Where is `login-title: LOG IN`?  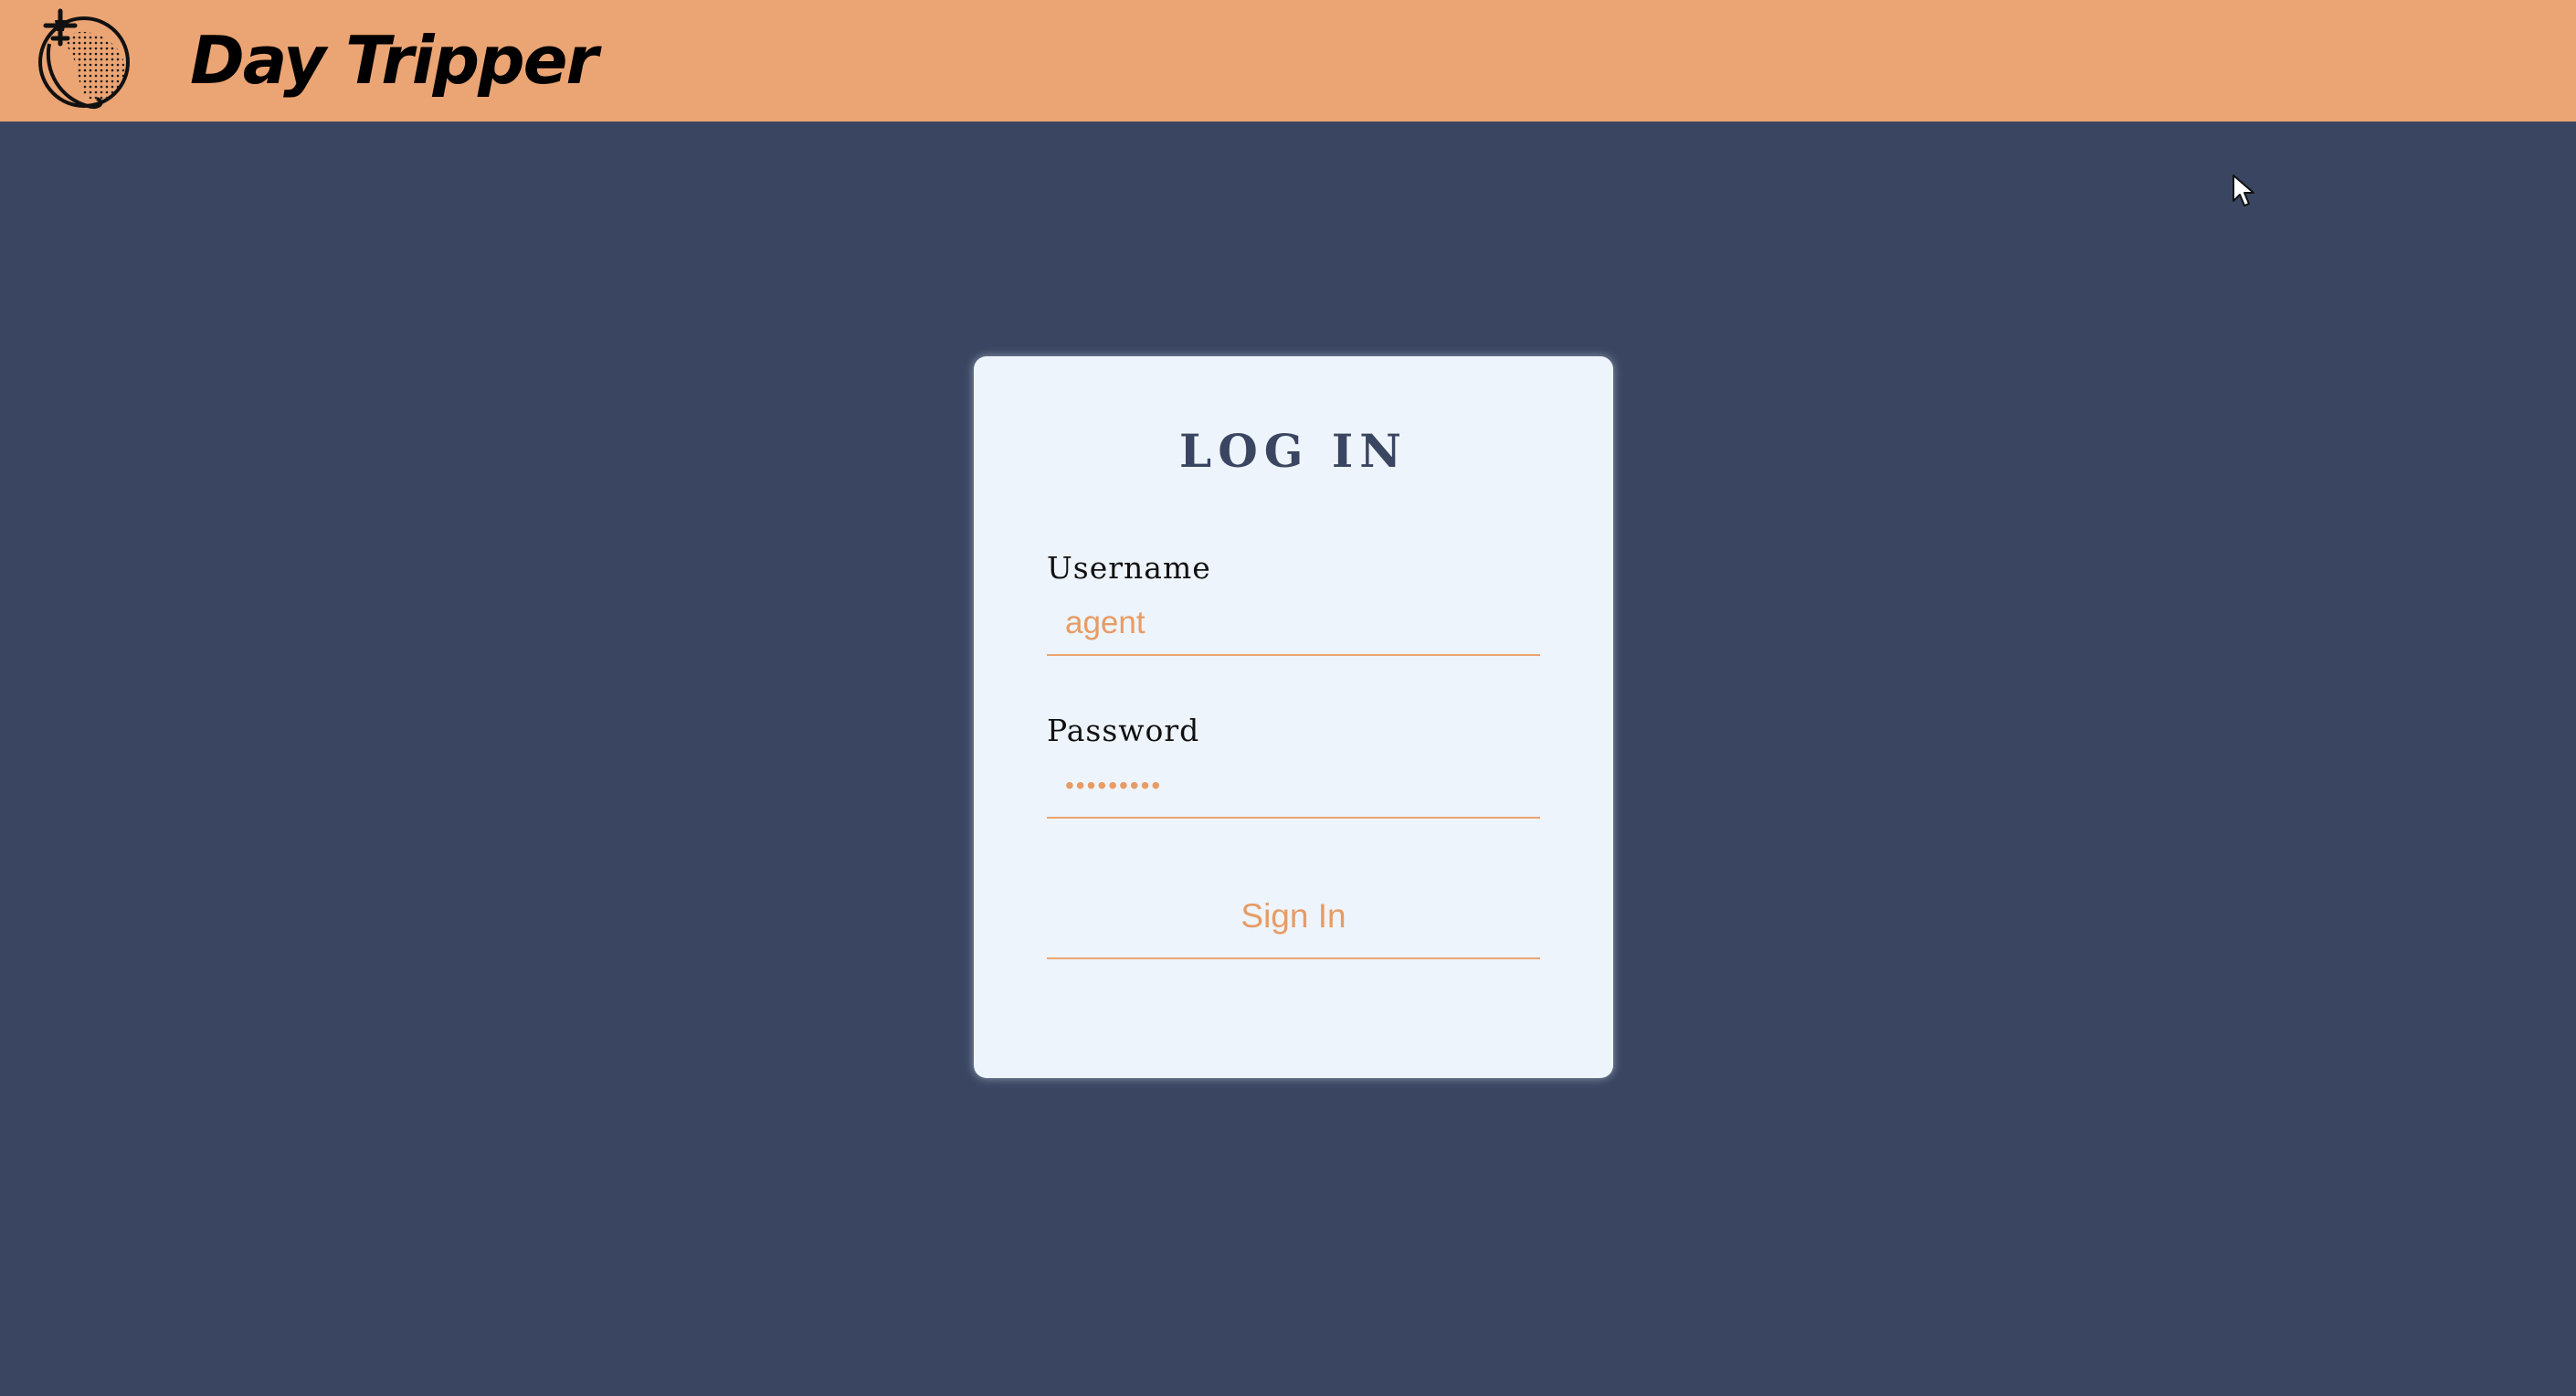
login-title: LOG IN is located at coordinates (1293, 451).